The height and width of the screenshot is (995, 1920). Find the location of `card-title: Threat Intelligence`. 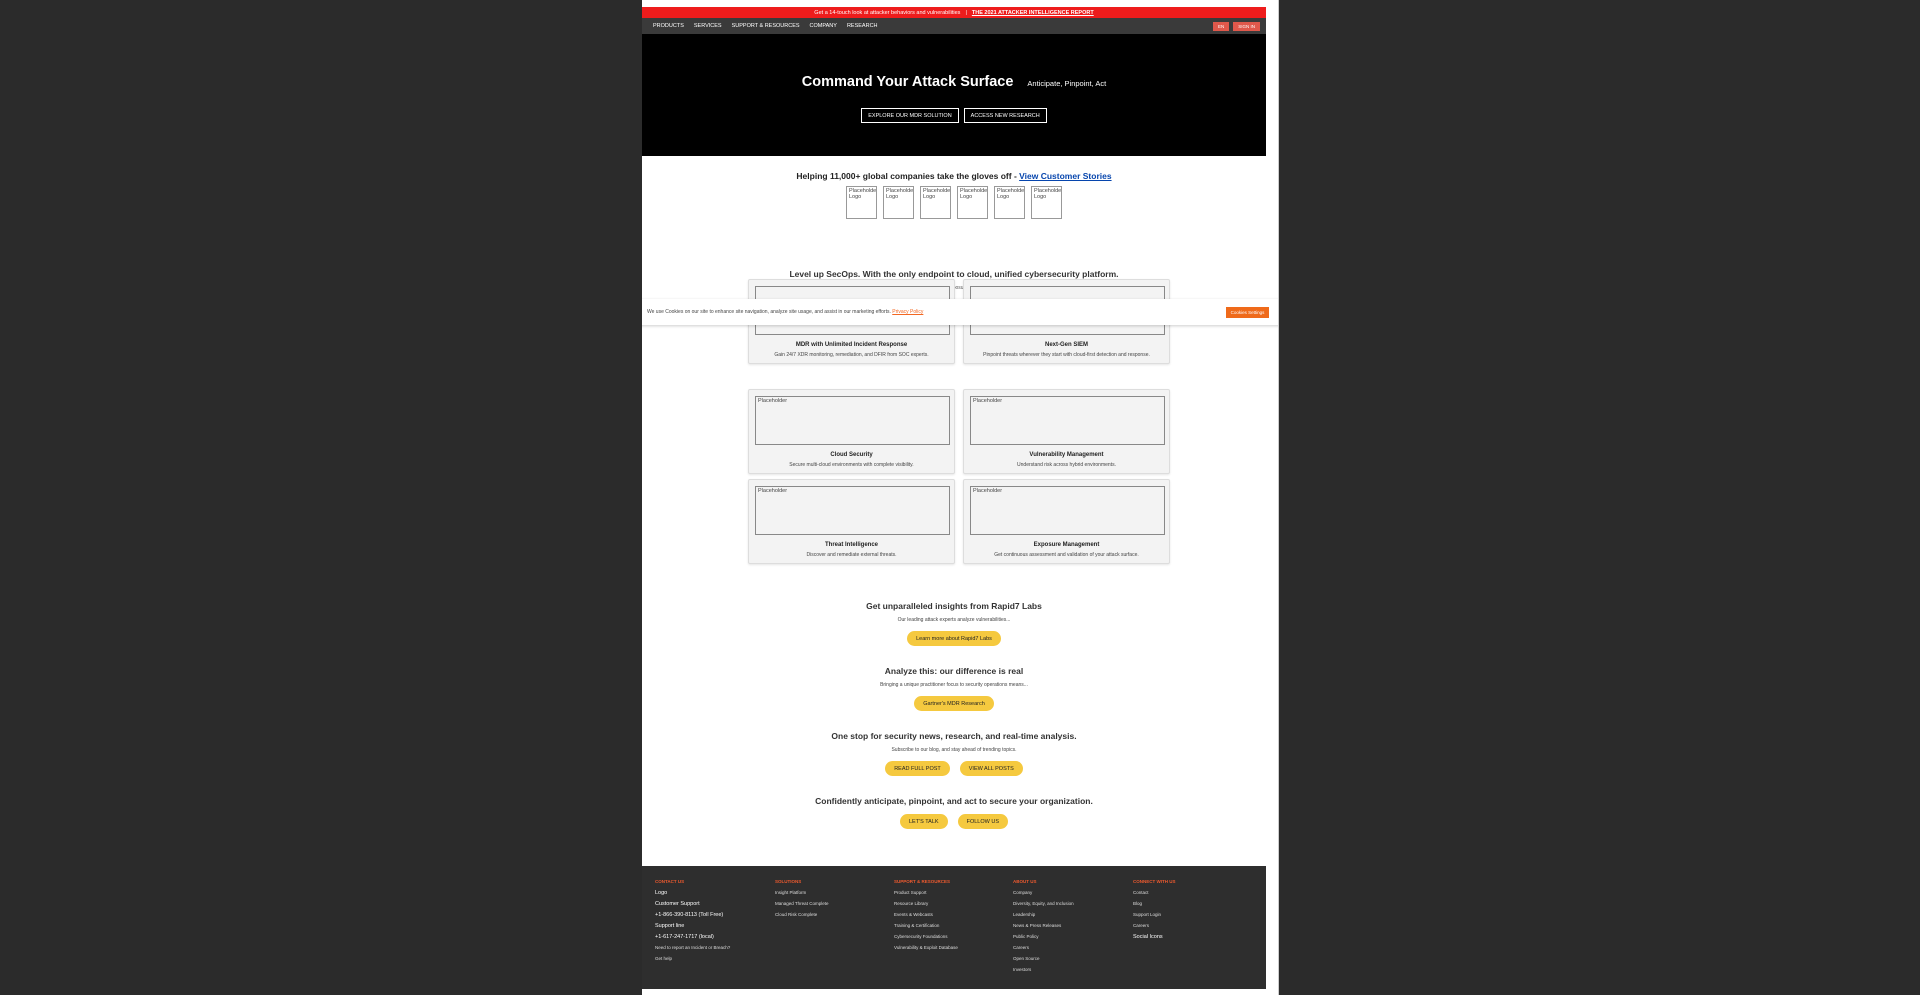

card-title: Threat Intelligence is located at coordinates (851, 545).